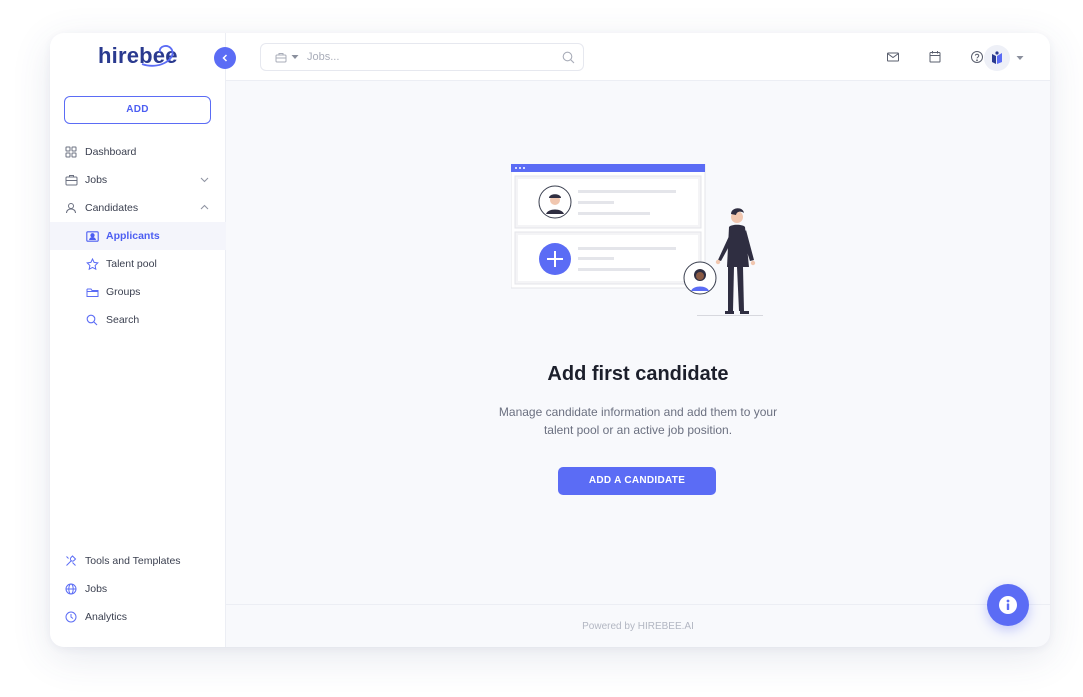 Image resolution: width=1083 pixels, height=697 pixels. I want to click on calendar-icon, so click(935, 57).